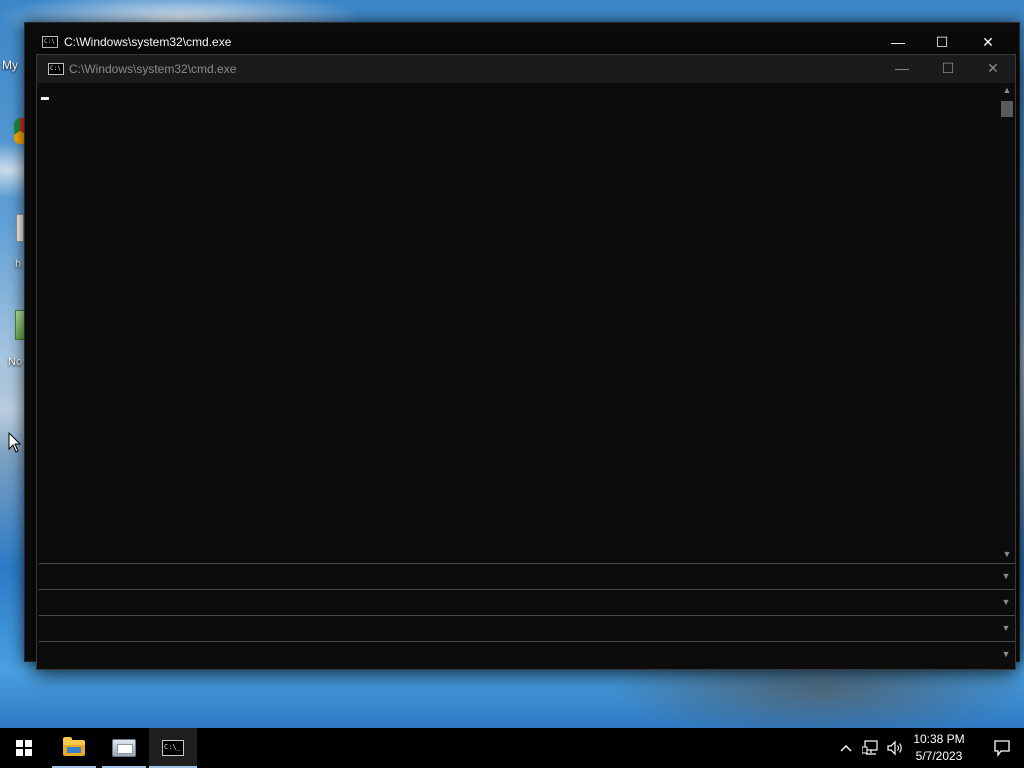 The image size is (1024, 768). What do you see at coordinates (45, 98) in the screenshot?
I see `text-cursor` at bounding box center [45, 98].